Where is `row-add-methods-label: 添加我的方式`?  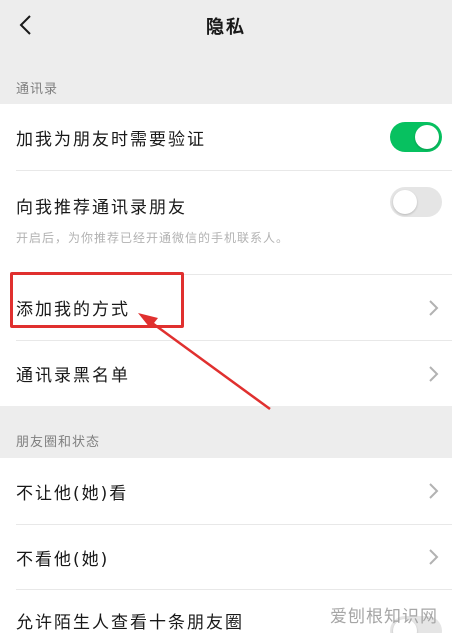
row-add-methods-label: 添加我的方式 is located at coordinates (73, 310).